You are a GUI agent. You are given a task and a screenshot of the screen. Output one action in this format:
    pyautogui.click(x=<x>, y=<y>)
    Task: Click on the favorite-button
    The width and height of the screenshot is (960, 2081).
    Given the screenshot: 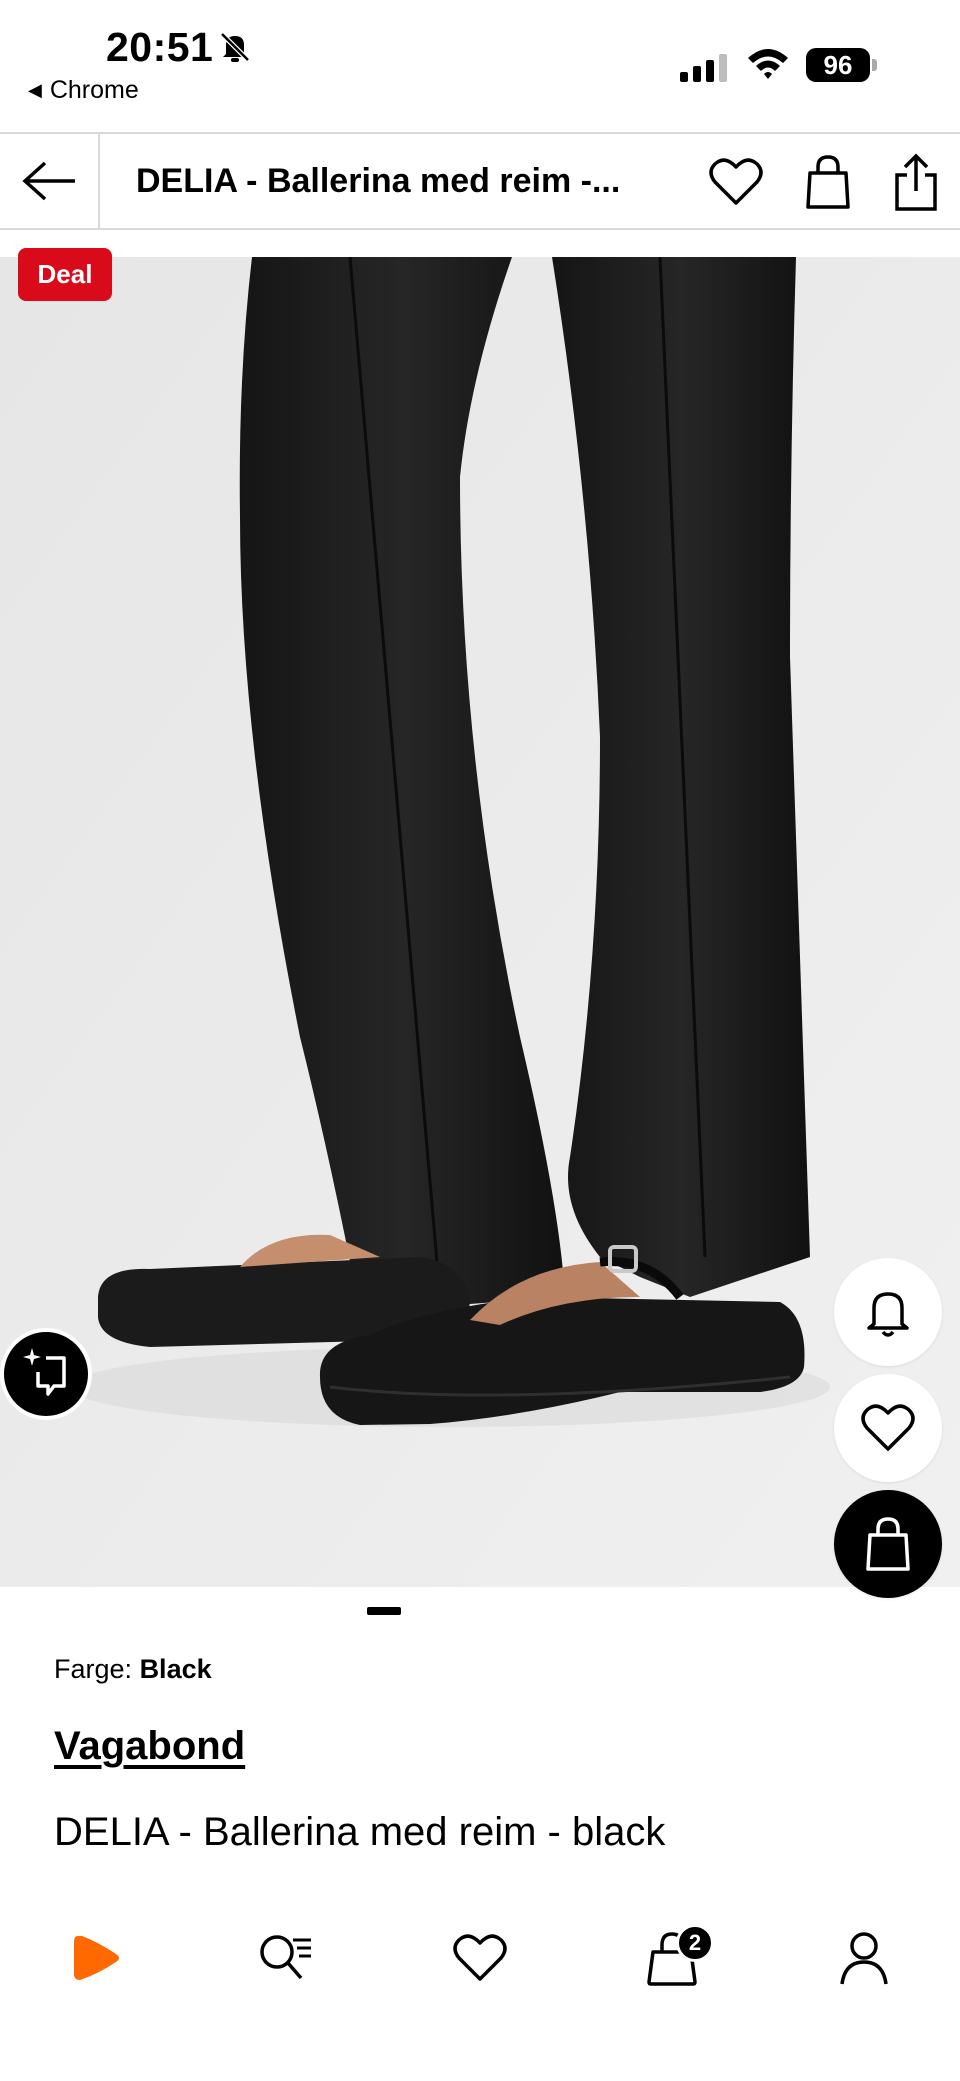 What is the action you would take?
    pyautogui.click(x=888, y=1428)
    